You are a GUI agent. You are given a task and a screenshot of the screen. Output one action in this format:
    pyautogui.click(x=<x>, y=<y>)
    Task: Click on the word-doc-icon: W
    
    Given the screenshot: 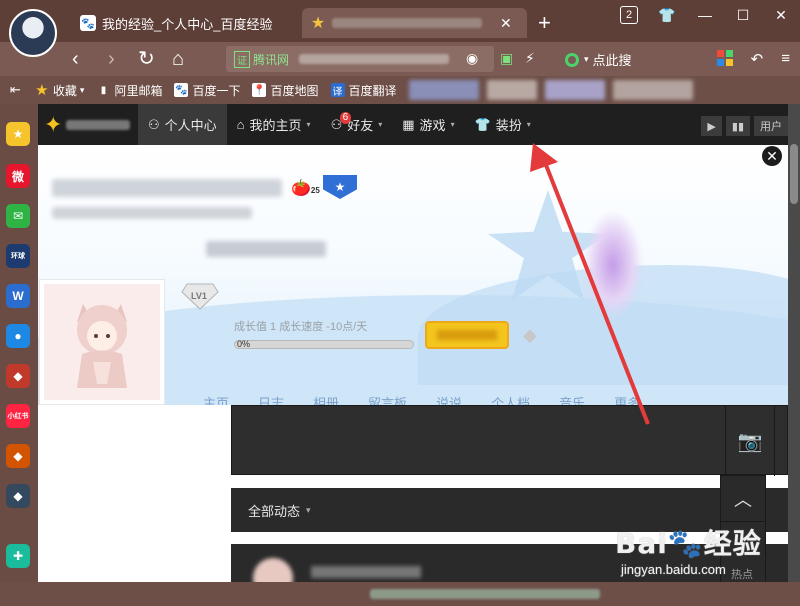 What is the action you would take?
    pyautogui.click(x=18, y=296)
    